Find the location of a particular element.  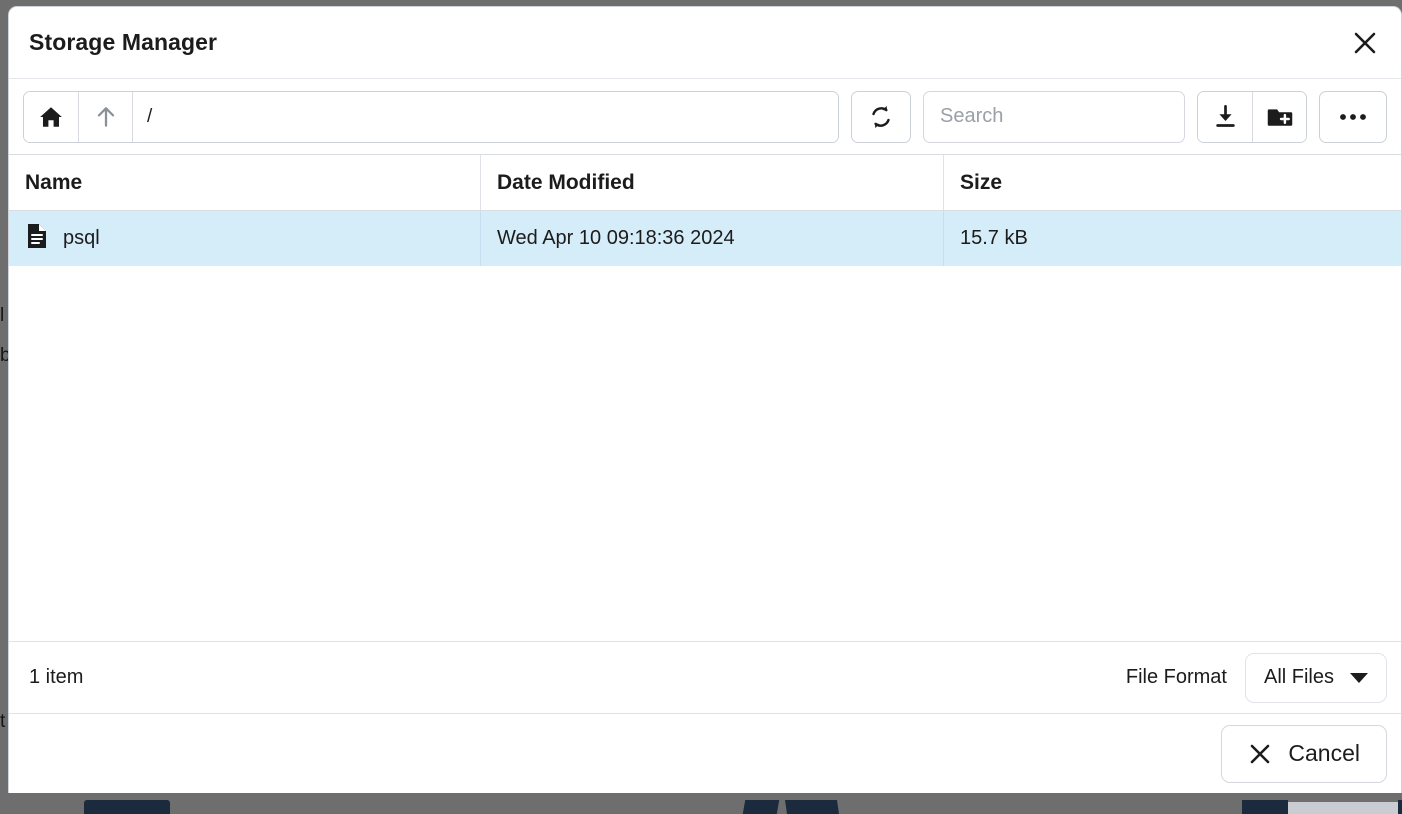

download-icon-glyph is located at coordinates (1225, 116).